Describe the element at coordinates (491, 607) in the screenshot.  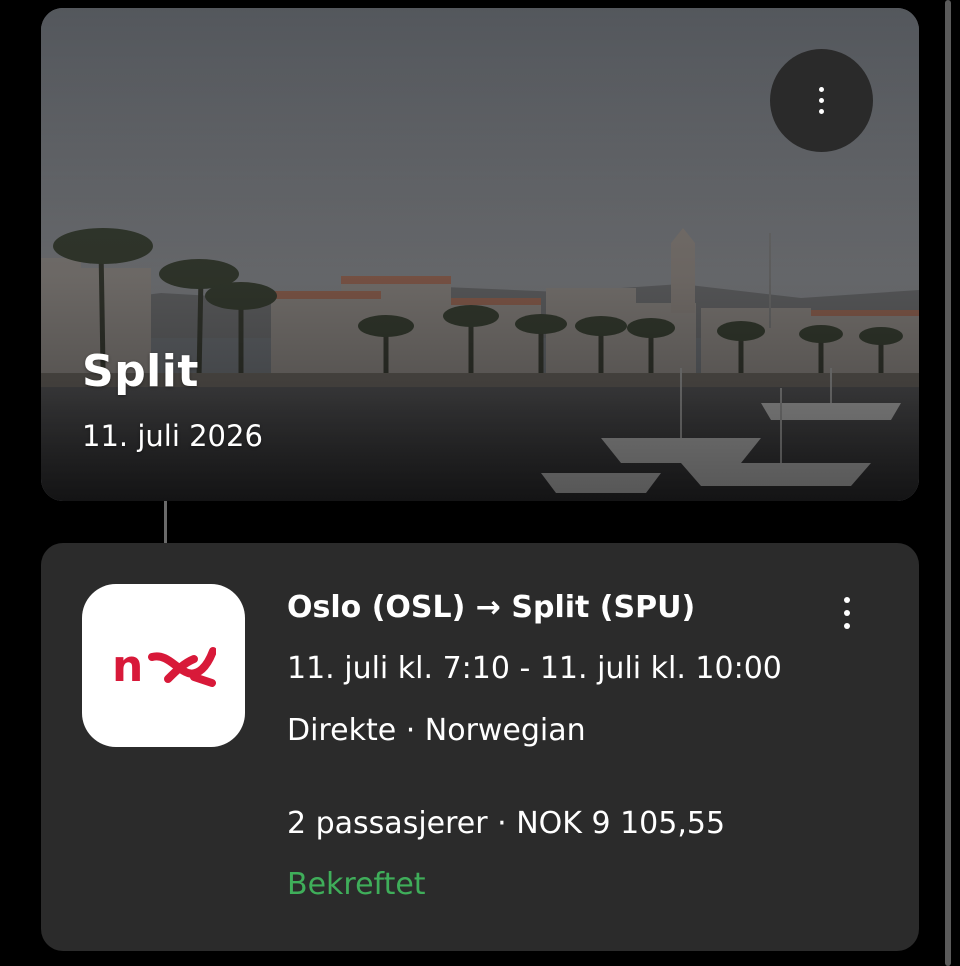
I see `flight-route: Oslo (OSL) → Split (SPU)` at that location.